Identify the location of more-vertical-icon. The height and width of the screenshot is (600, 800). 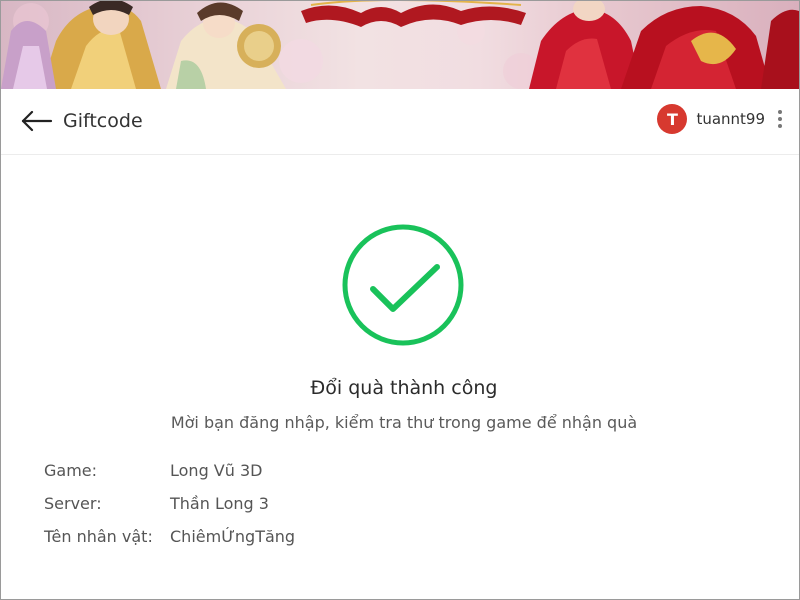
(780, 112).